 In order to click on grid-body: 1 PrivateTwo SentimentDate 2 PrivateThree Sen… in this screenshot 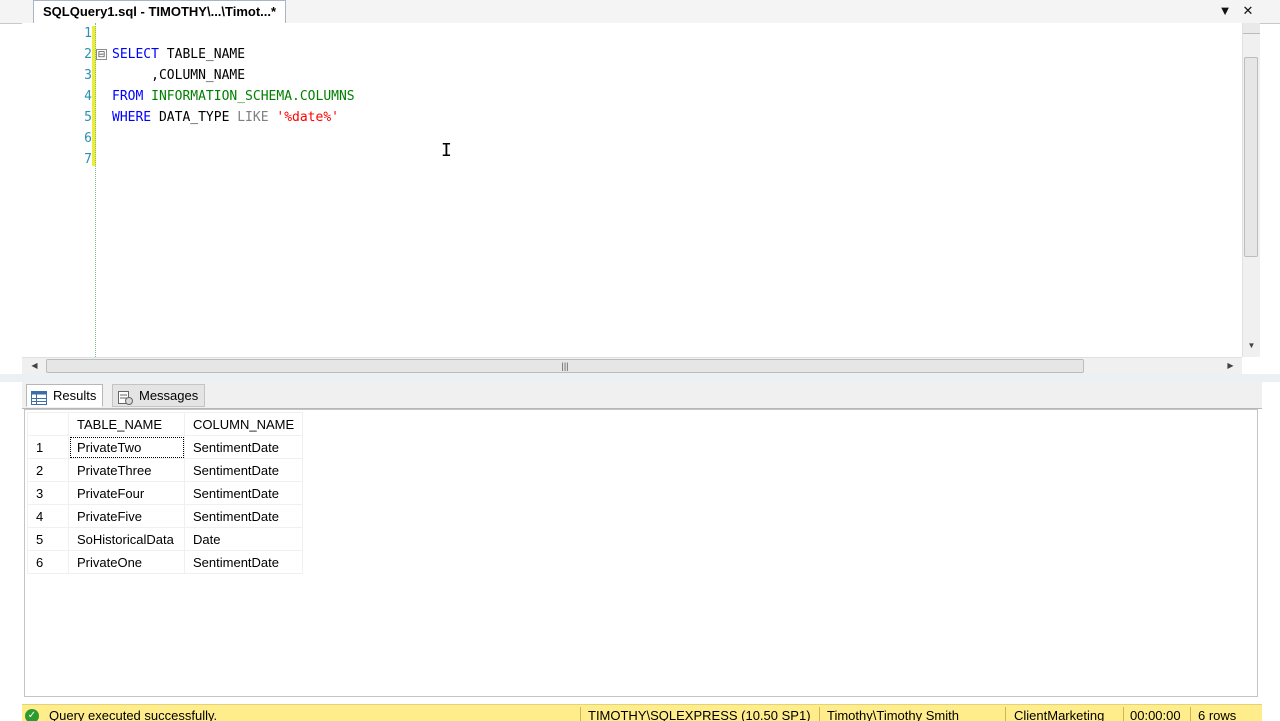, I will do `click(165, 504)`.